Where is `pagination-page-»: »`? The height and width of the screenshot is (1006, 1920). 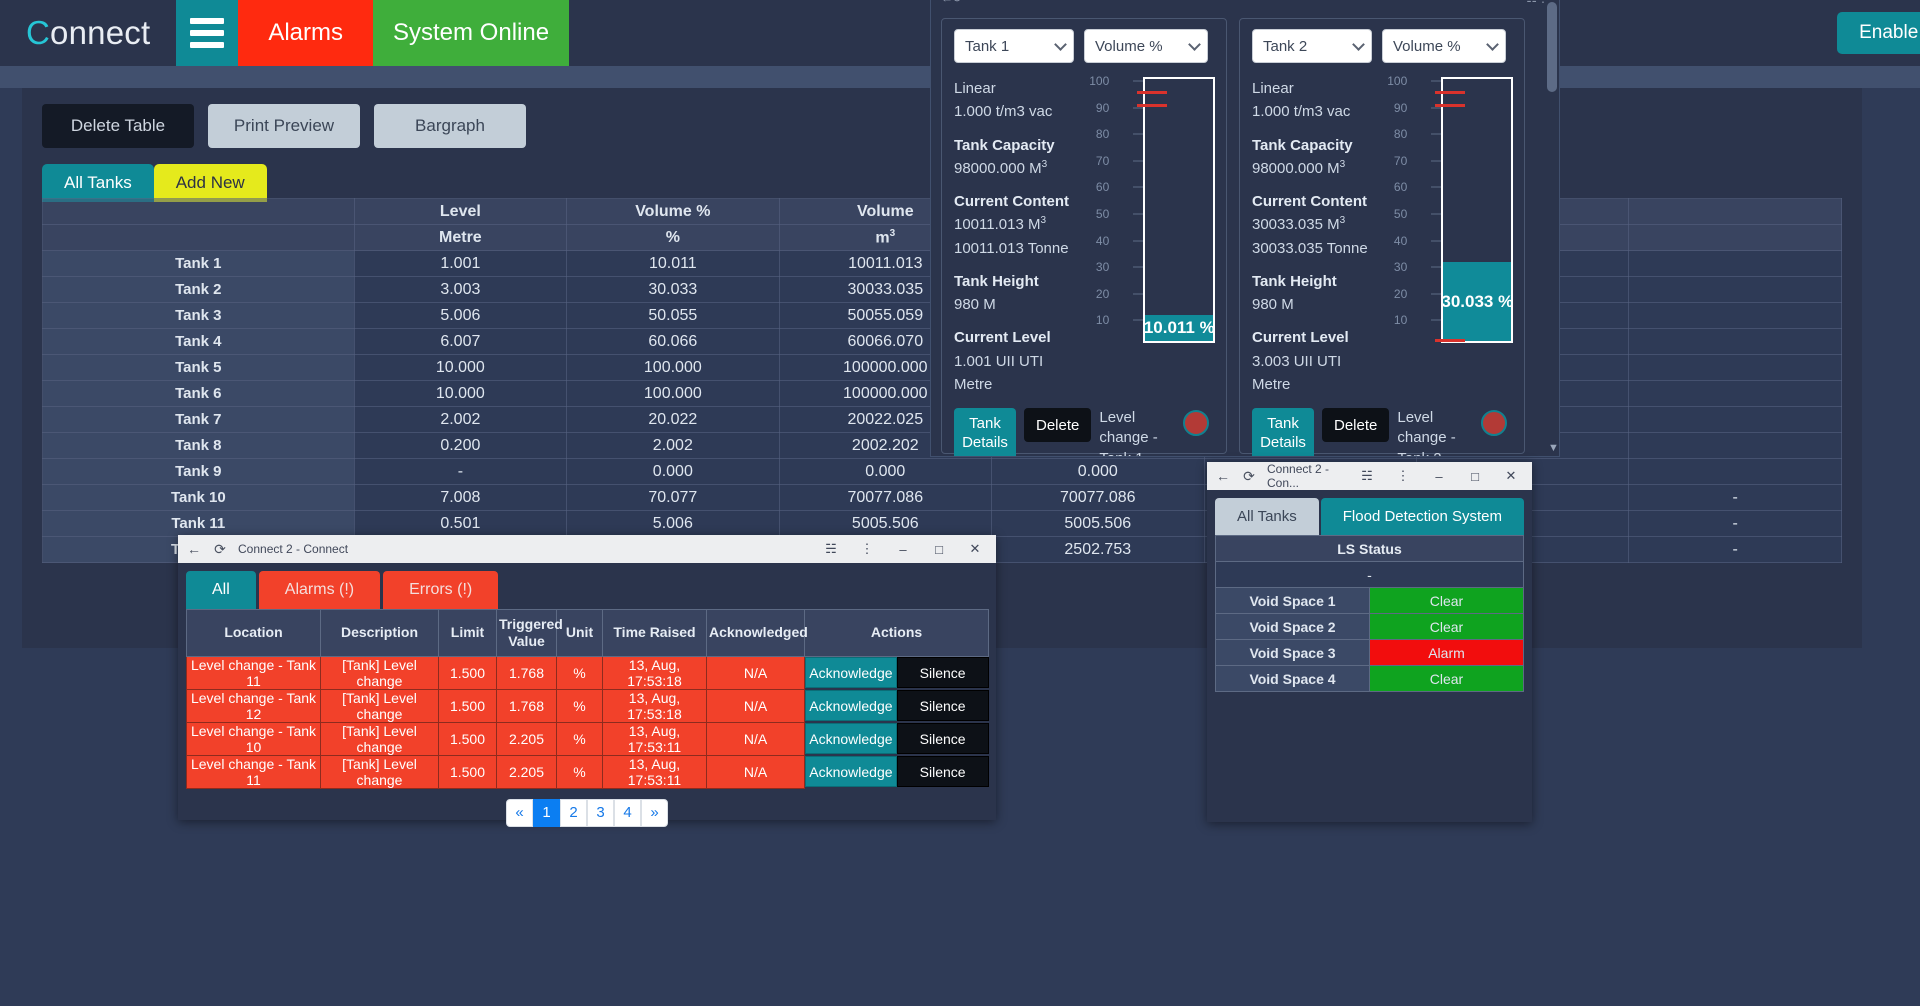
pagination-page-»: » is located at coordinates (654, 812).